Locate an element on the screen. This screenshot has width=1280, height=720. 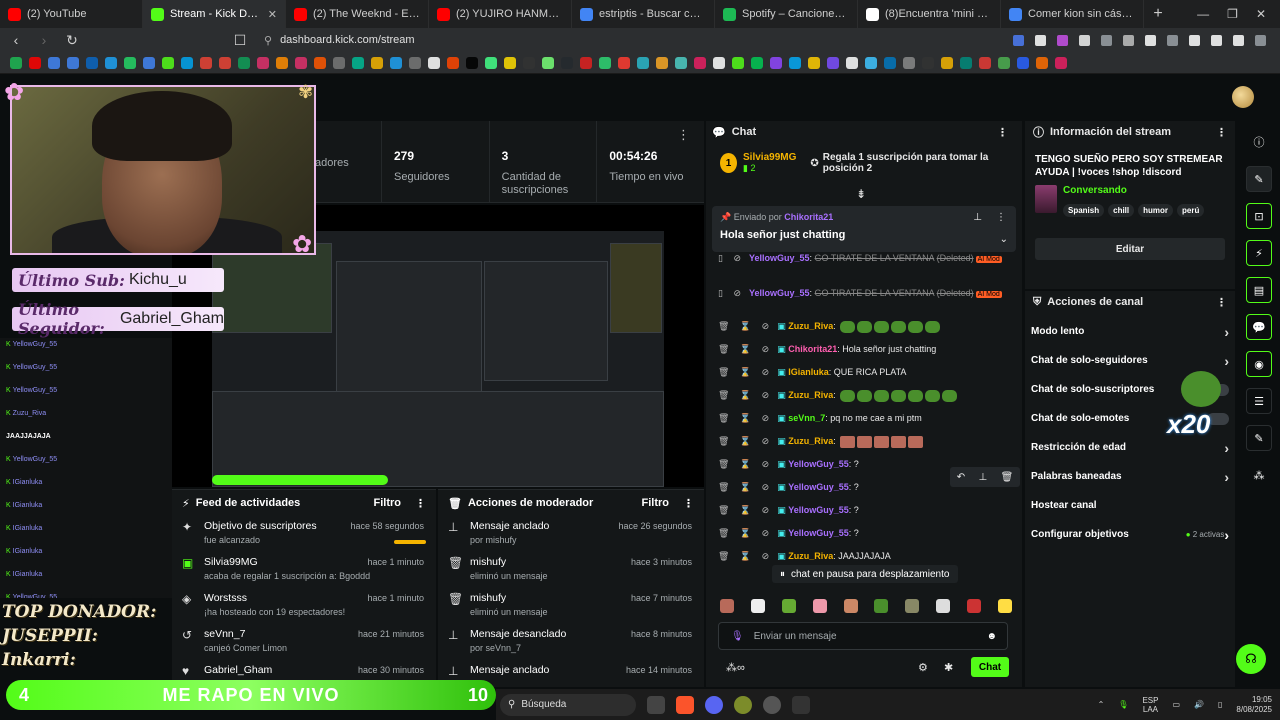
bookmark-icon: ☐ is located at coordinates (240, 40).